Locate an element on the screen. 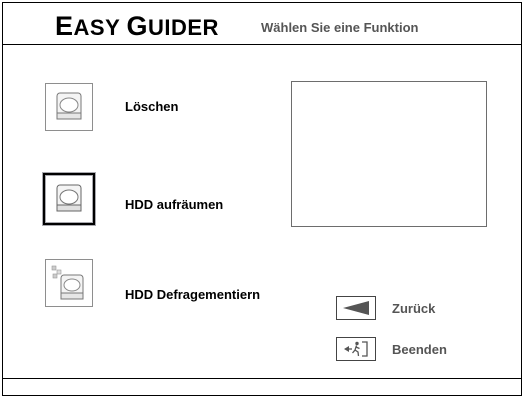  logo-initial-2: G is located at coordinates (137, 26).